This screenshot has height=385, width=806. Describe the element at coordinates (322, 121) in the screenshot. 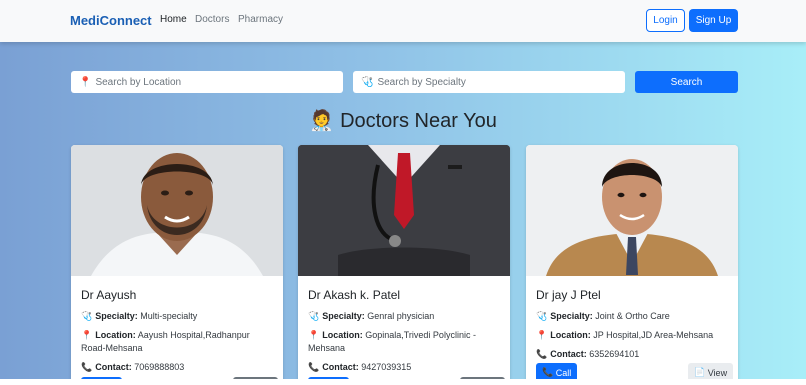

I see `doctor-icon: 🧑‍⚕️` at that location.